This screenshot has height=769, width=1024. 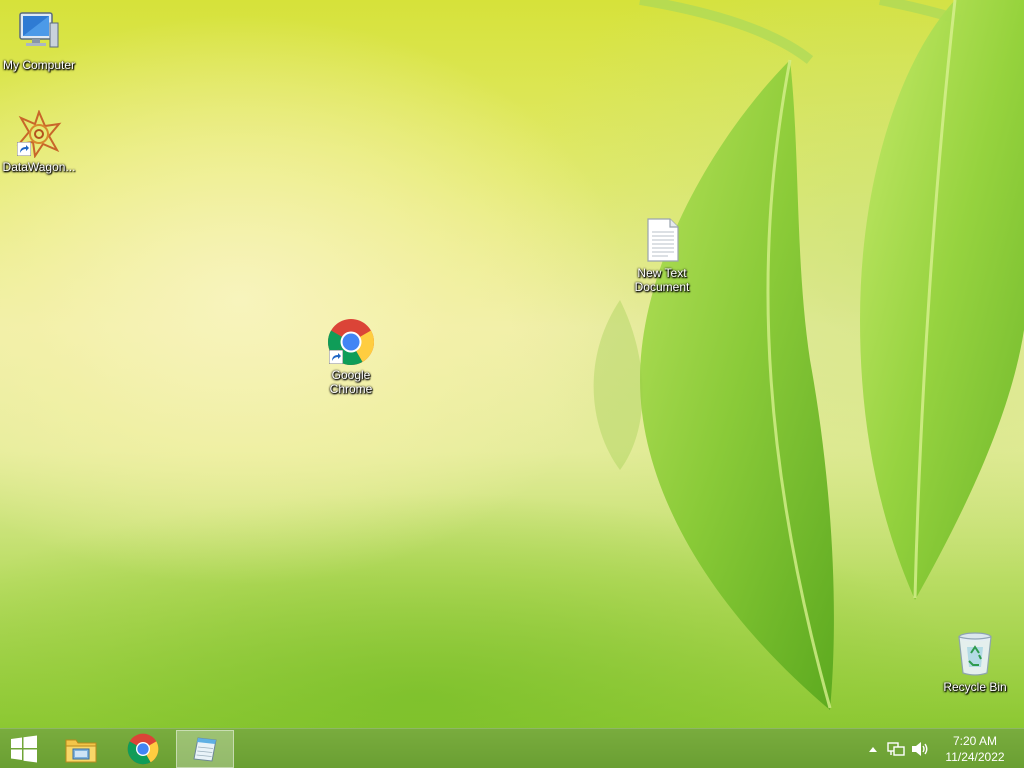 I want to click on volume-button, so click(x=920, y=749).